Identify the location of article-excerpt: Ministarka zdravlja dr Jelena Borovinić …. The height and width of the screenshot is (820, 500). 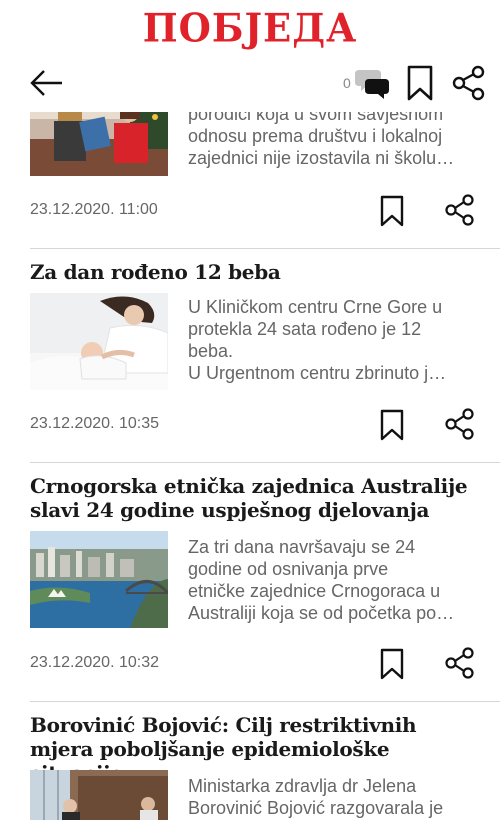
(316, 797).